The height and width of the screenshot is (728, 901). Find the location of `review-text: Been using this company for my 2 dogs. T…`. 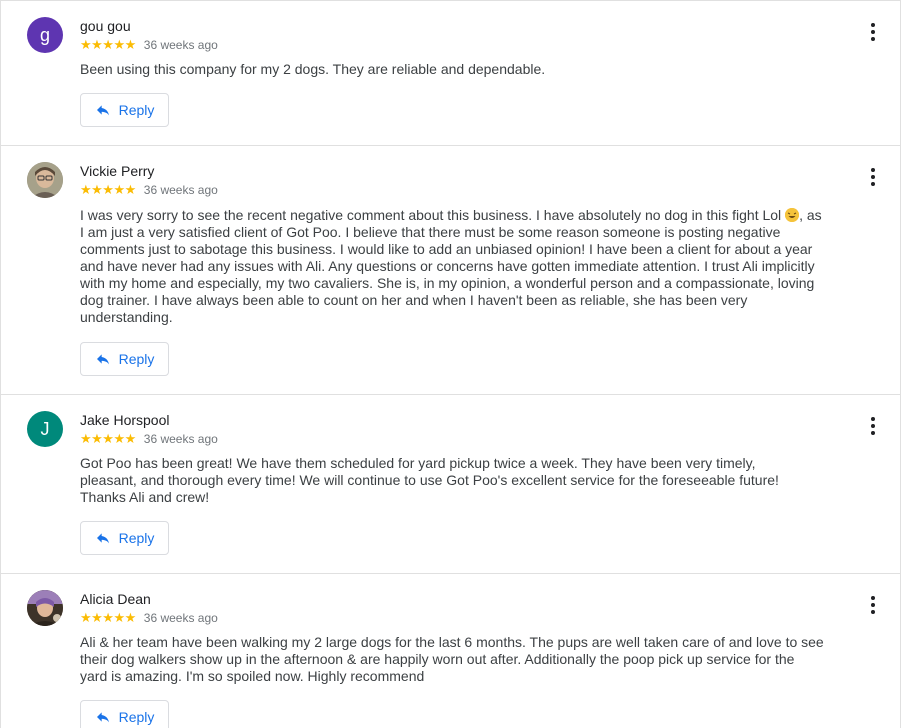

review-text: Been using this company for my 2 dogs. T… is located at coordinates (313, 69).